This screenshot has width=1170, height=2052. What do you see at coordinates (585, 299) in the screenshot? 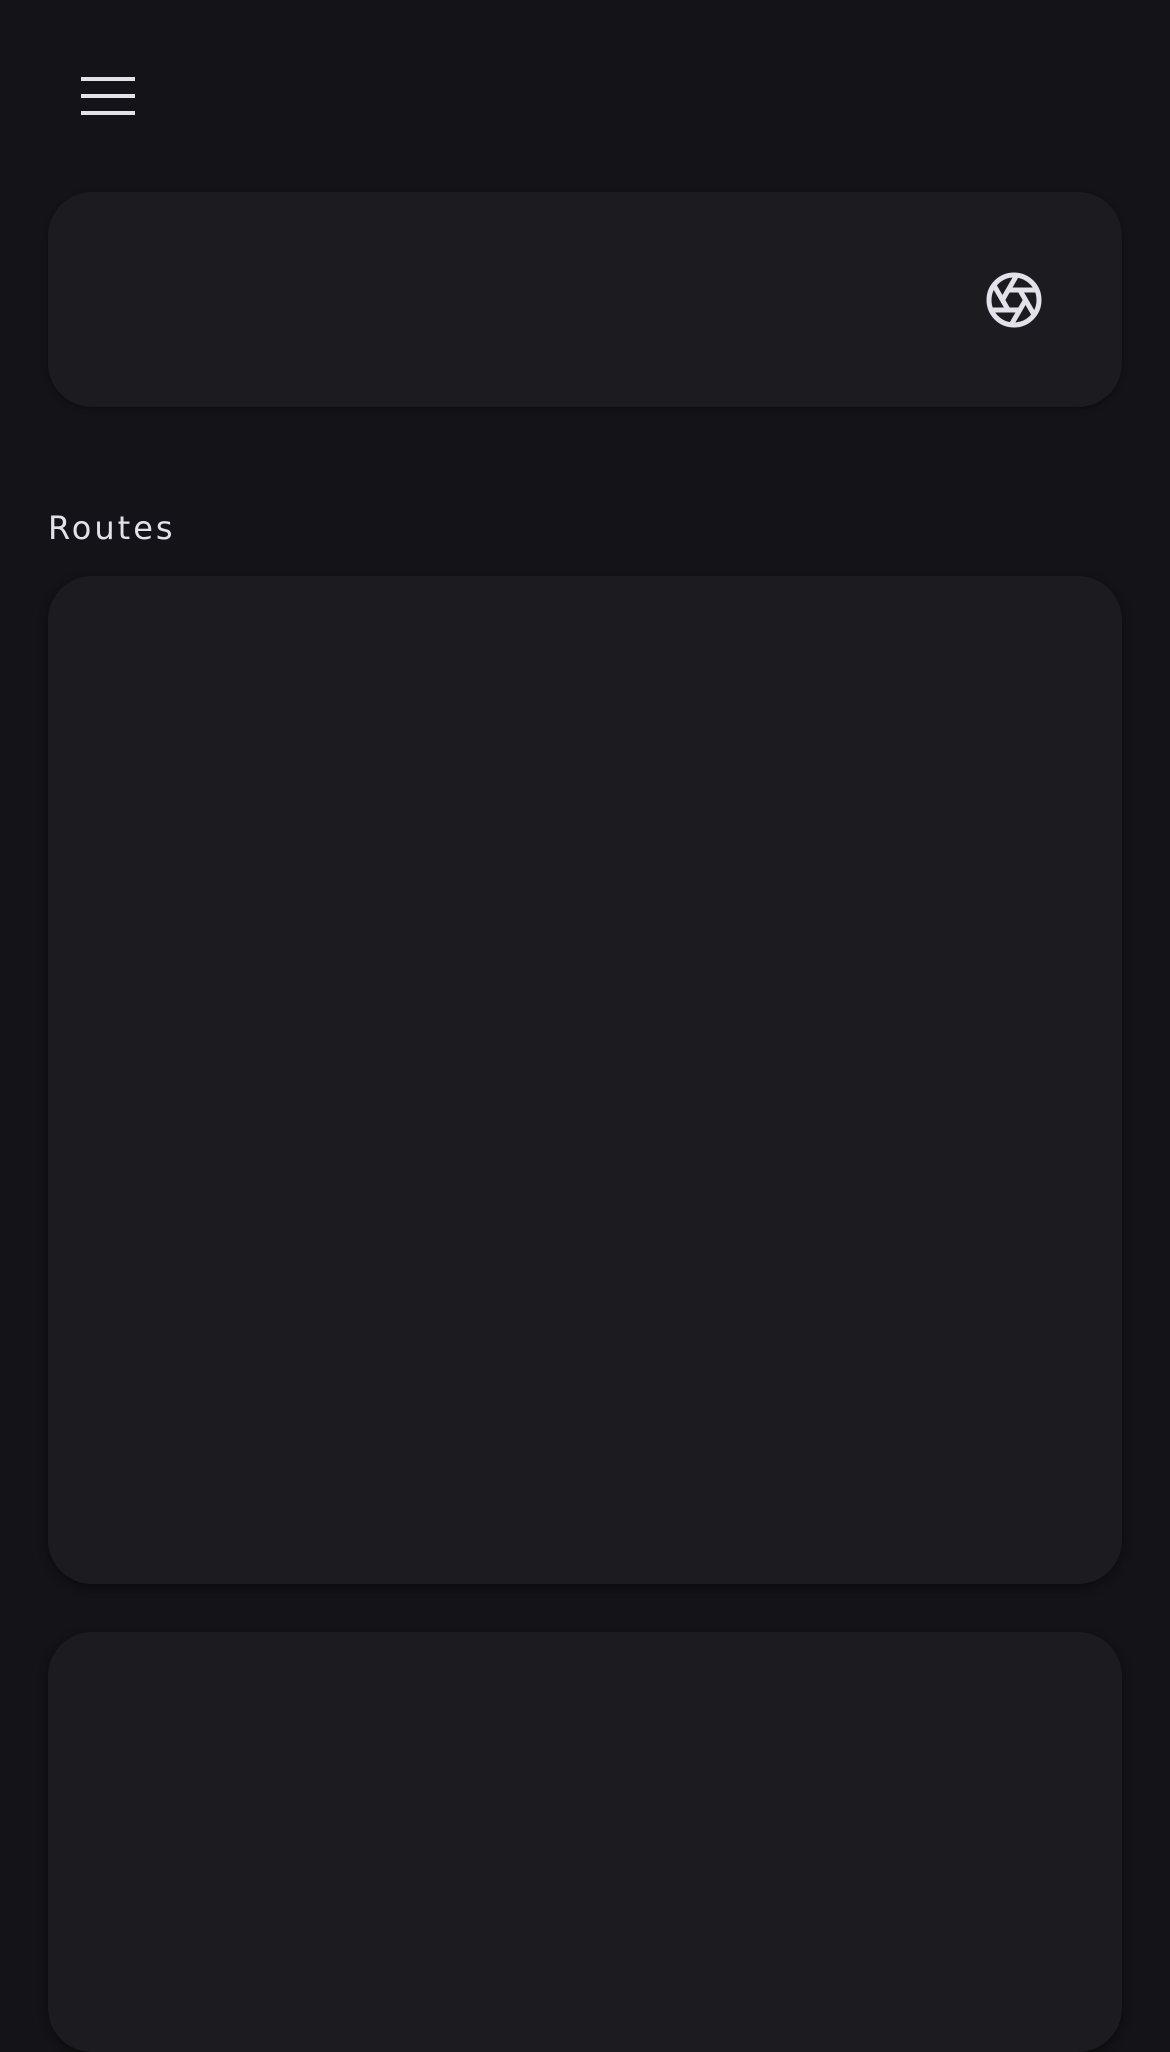
I see `top-card` at bounding box center [585, 299].